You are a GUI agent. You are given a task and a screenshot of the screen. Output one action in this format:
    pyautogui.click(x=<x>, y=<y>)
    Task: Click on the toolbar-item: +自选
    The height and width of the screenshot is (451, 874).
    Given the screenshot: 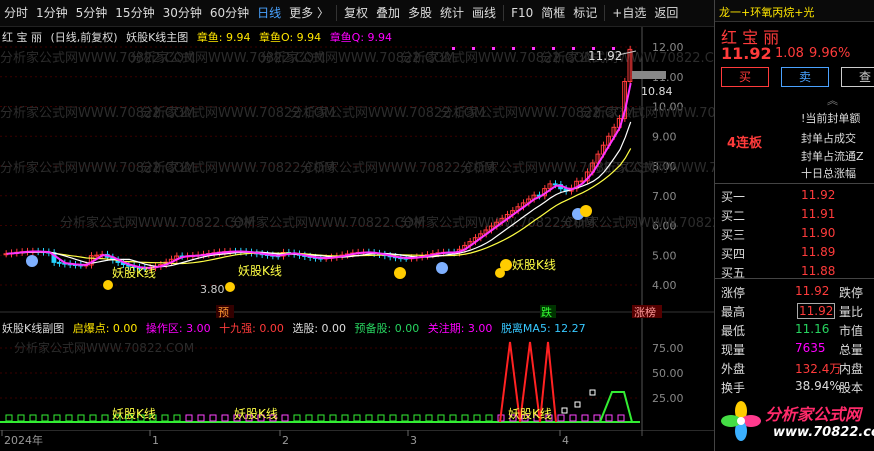 What is the action you would take?
    pyautogui.click(x=629, y=13)
    